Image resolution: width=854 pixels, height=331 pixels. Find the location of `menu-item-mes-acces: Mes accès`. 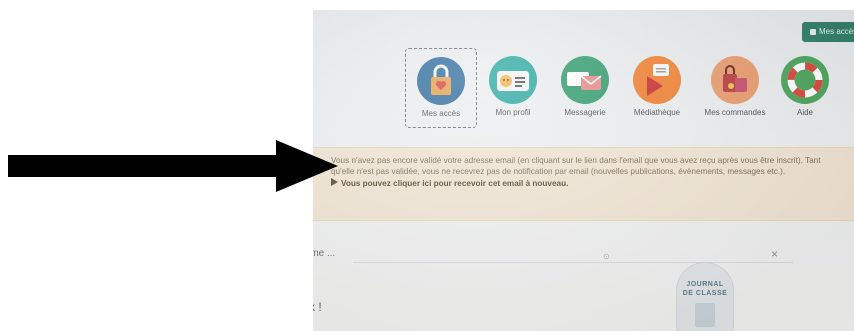

menu-item-mes-acces: Mes accès is located at coordinates (441, 88).